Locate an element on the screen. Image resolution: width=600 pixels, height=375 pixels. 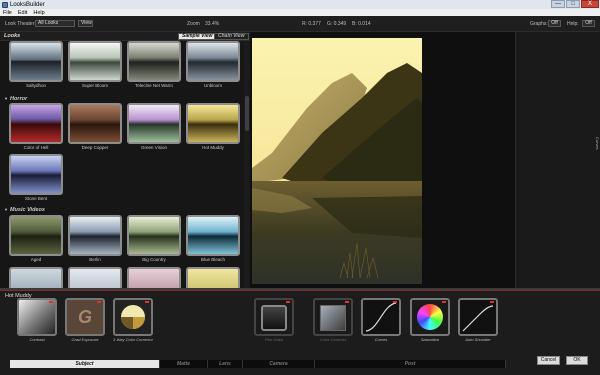
look-thumbnail: Hot Muddy is located at coordinates (213, 127).